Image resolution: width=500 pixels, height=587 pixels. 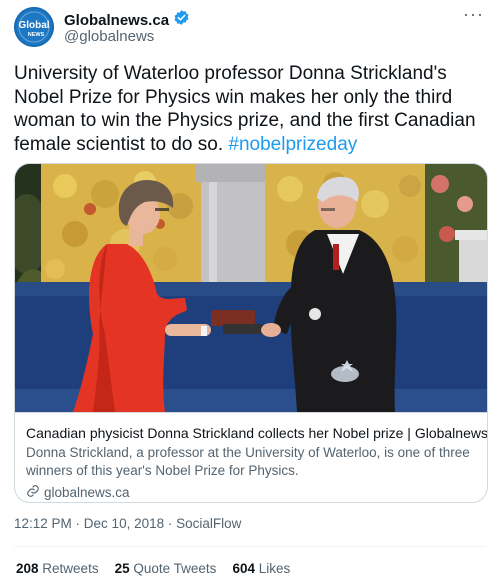 I want to click on link-icon, so click(x=33, y=492).